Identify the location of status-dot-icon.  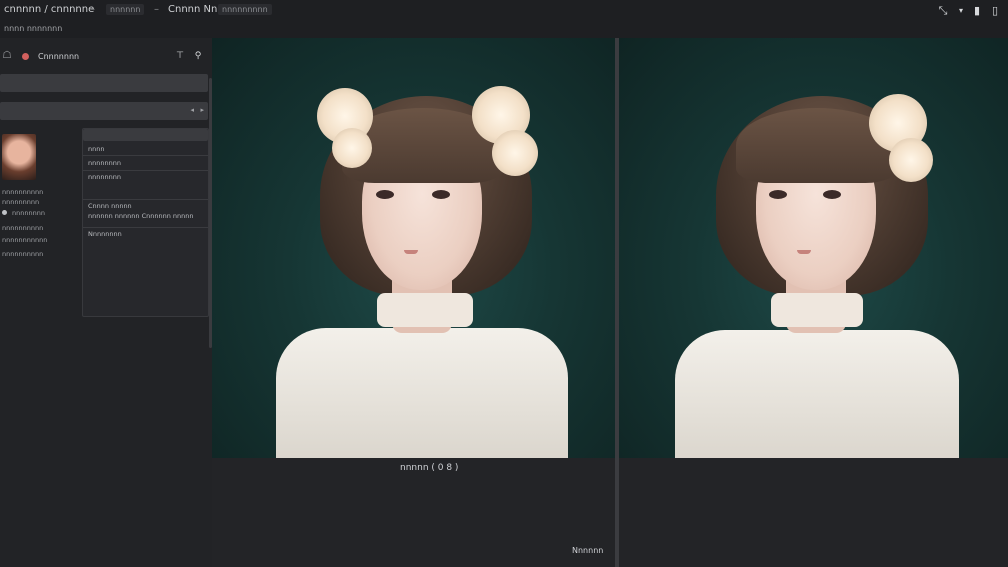
(25, 56).